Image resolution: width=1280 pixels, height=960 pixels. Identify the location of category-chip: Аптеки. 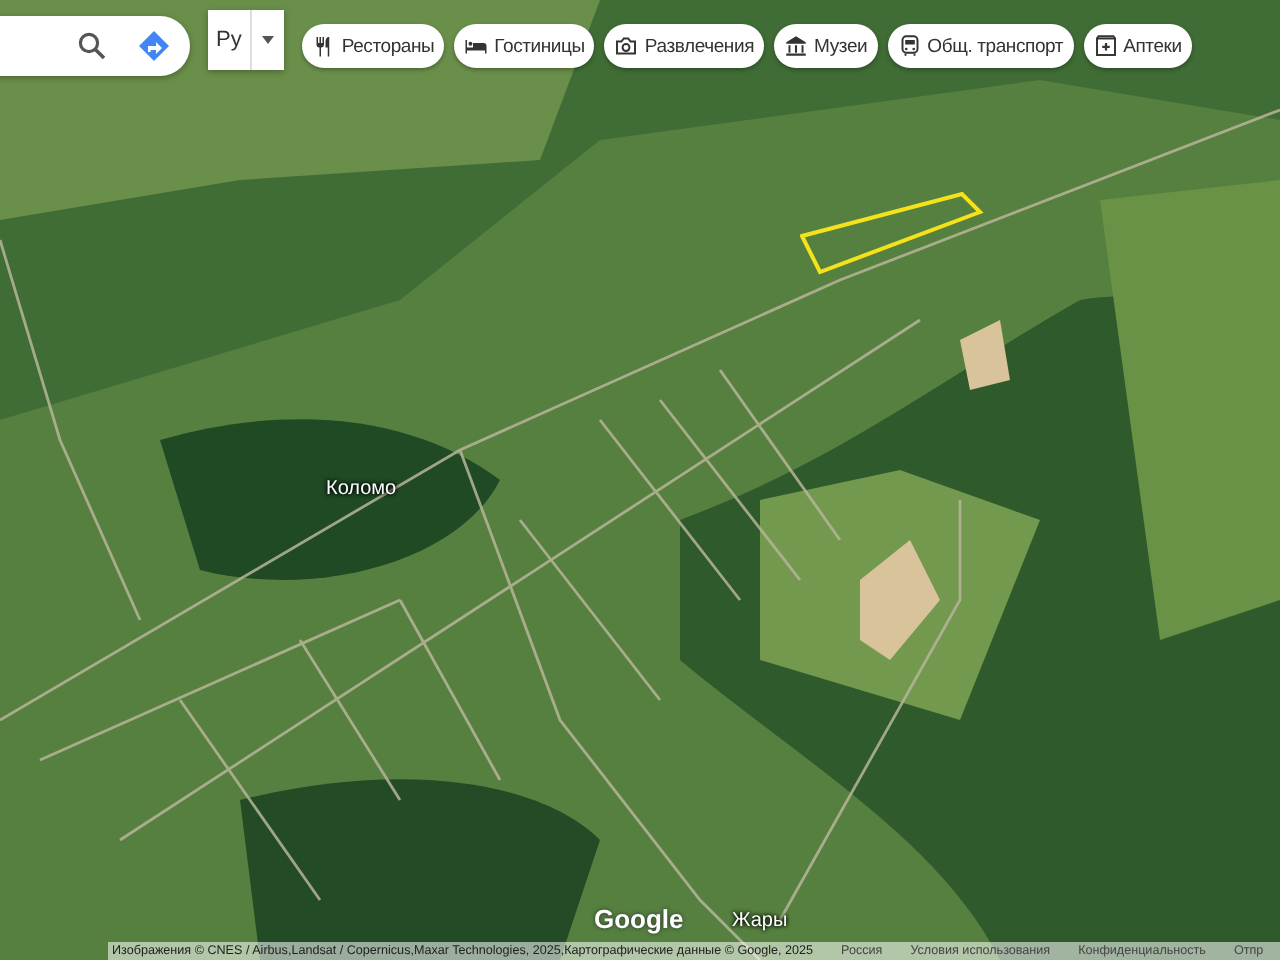
(1137, 46).